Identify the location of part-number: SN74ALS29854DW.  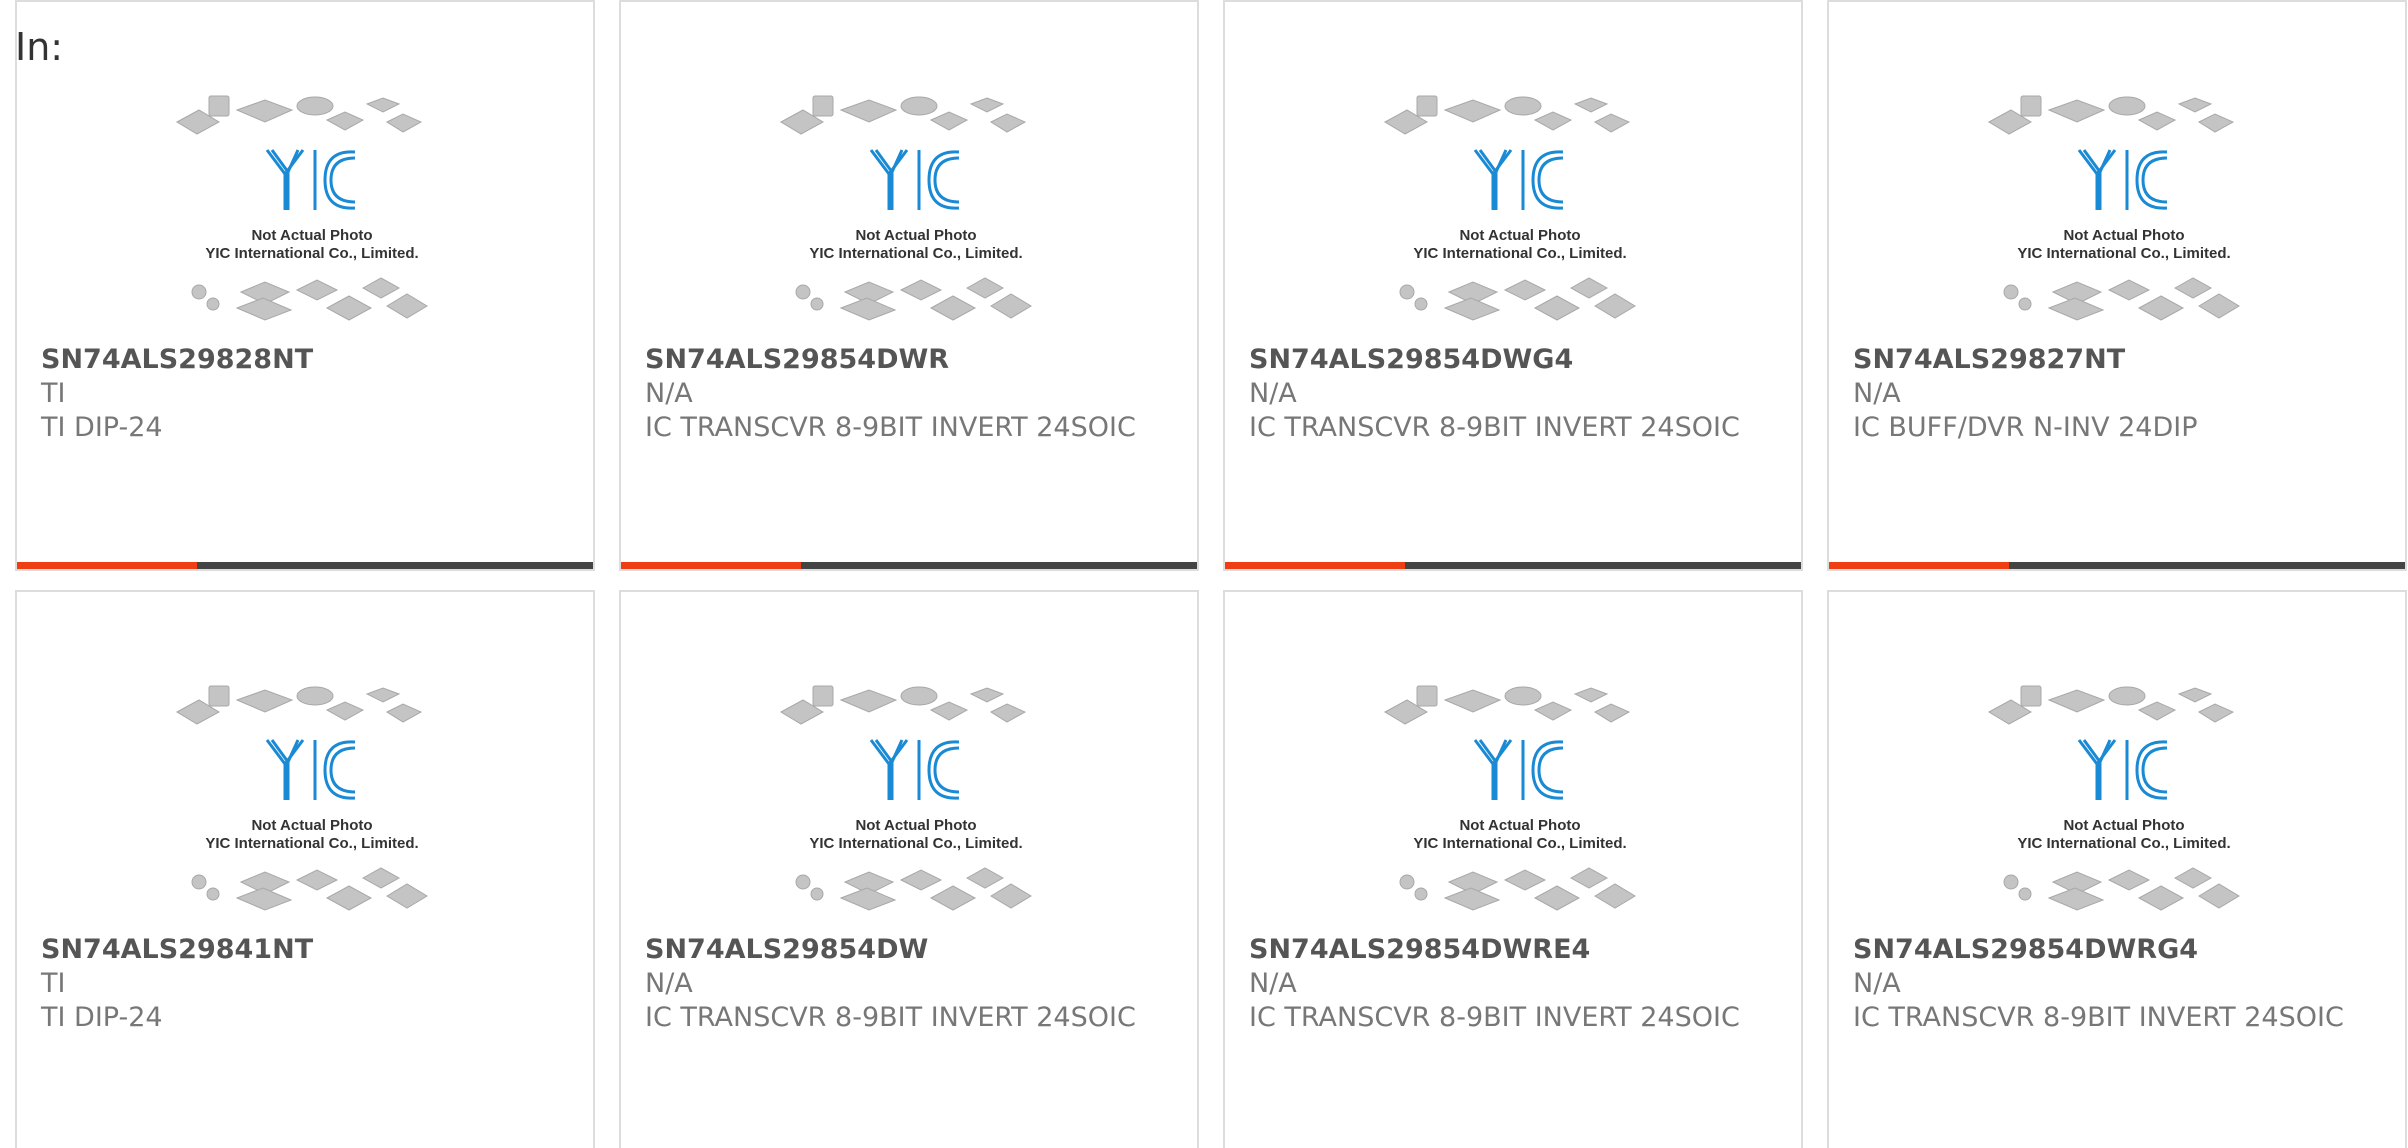
(786, 950).